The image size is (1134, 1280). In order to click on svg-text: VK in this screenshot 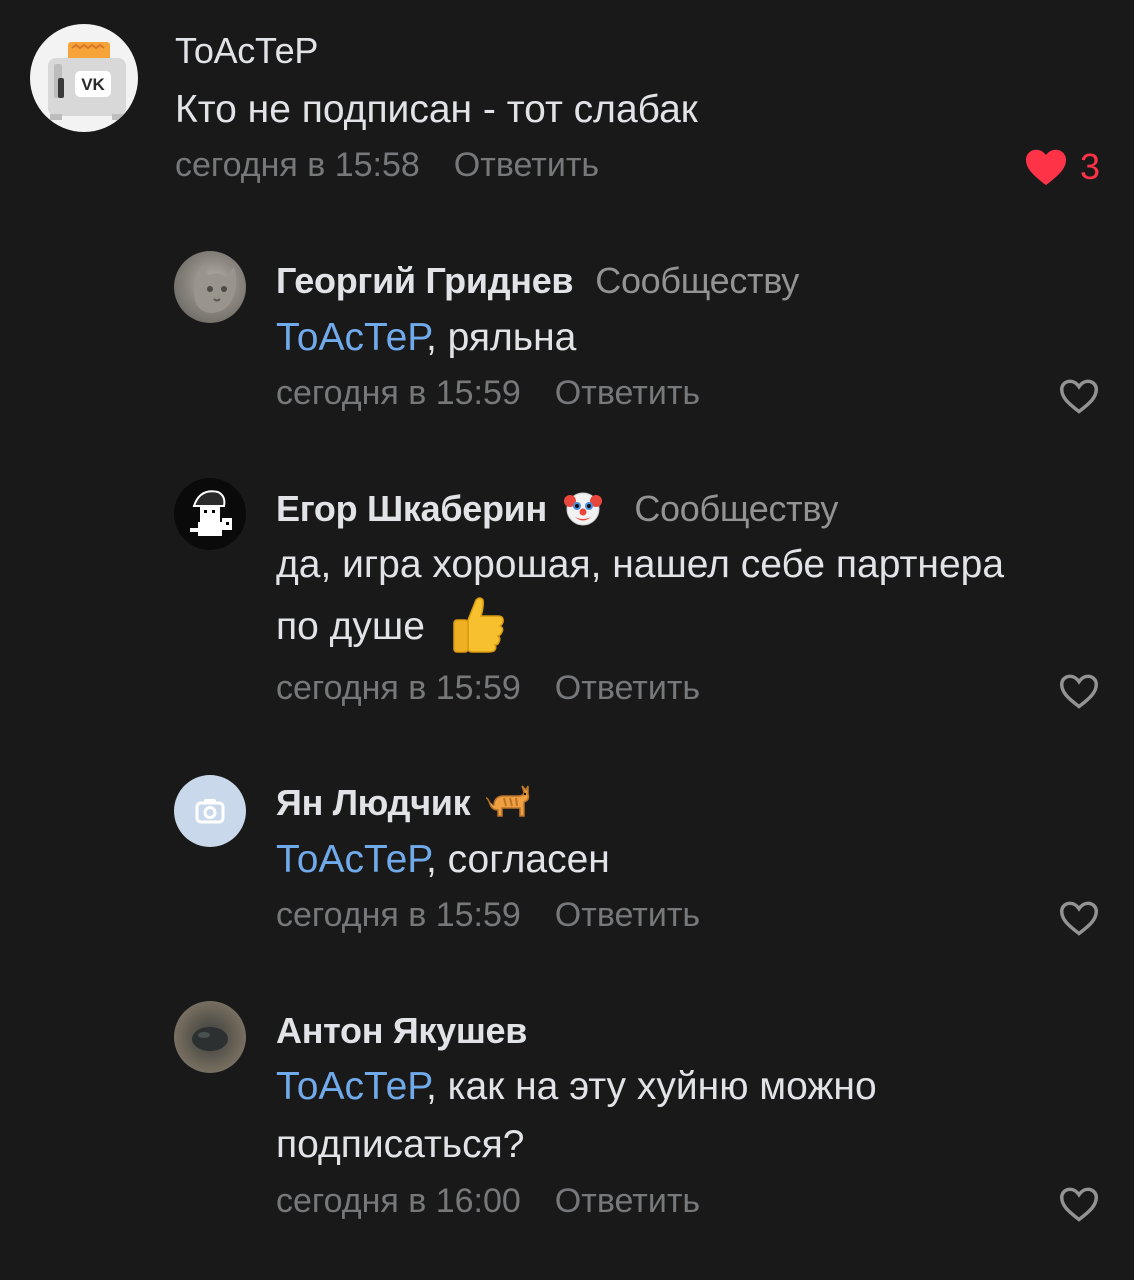, I will do `click(93, 84)`.